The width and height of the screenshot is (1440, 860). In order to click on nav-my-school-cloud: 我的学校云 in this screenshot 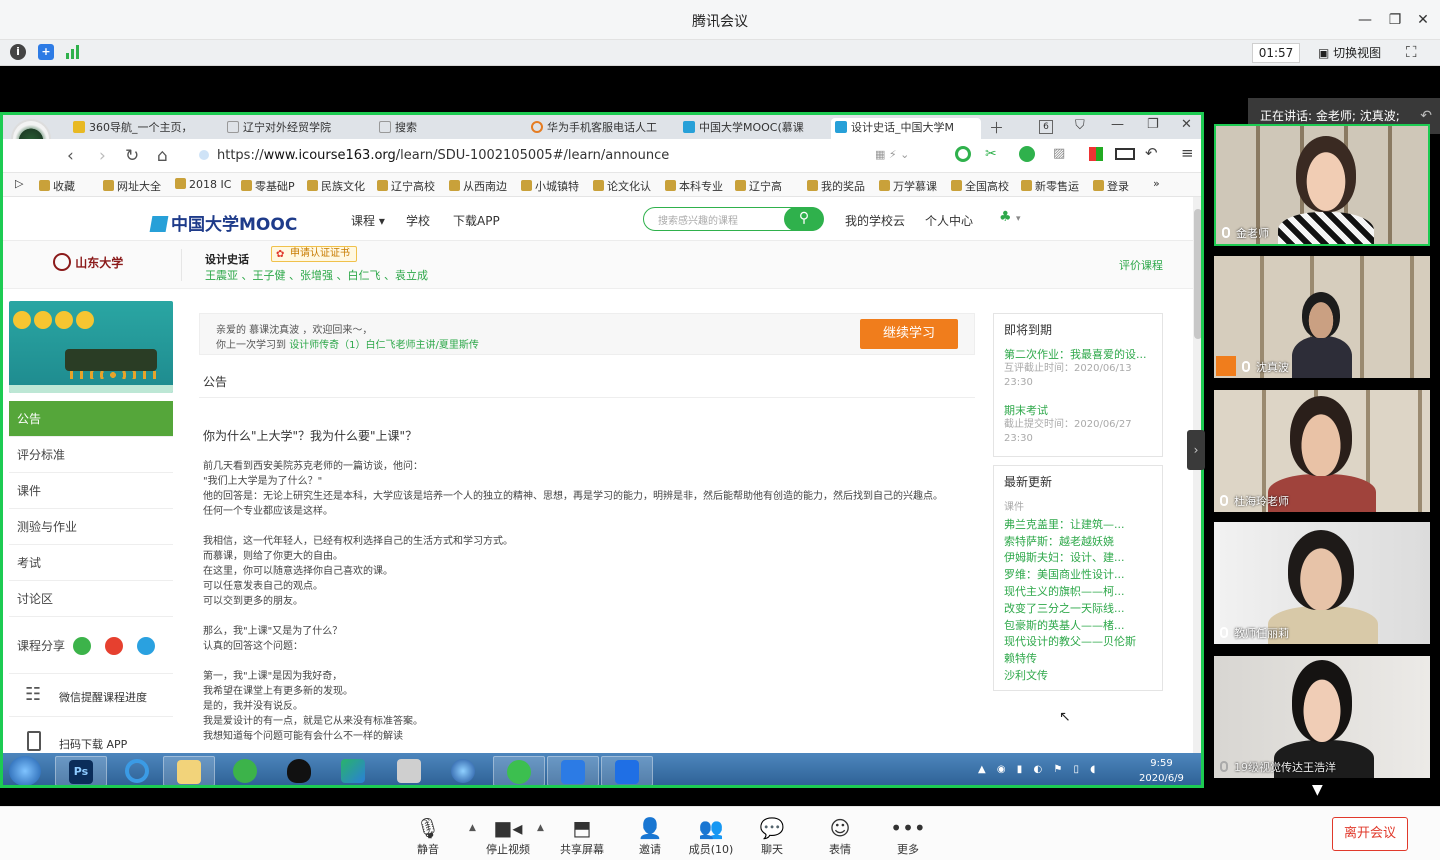, I will do `click(875, 220)`.